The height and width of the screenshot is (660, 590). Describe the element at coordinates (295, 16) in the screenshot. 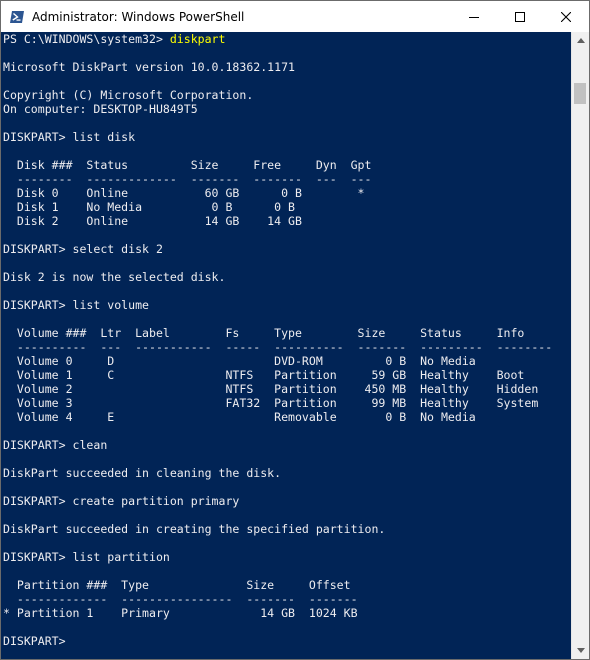

I see `title-bar: Administrator: Windows PowerShell` at that location.